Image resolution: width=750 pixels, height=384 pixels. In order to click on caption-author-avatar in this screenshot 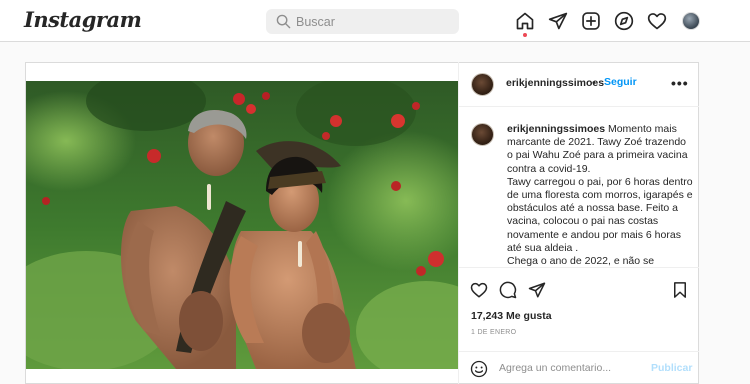, I will do `click(482, 134)`.